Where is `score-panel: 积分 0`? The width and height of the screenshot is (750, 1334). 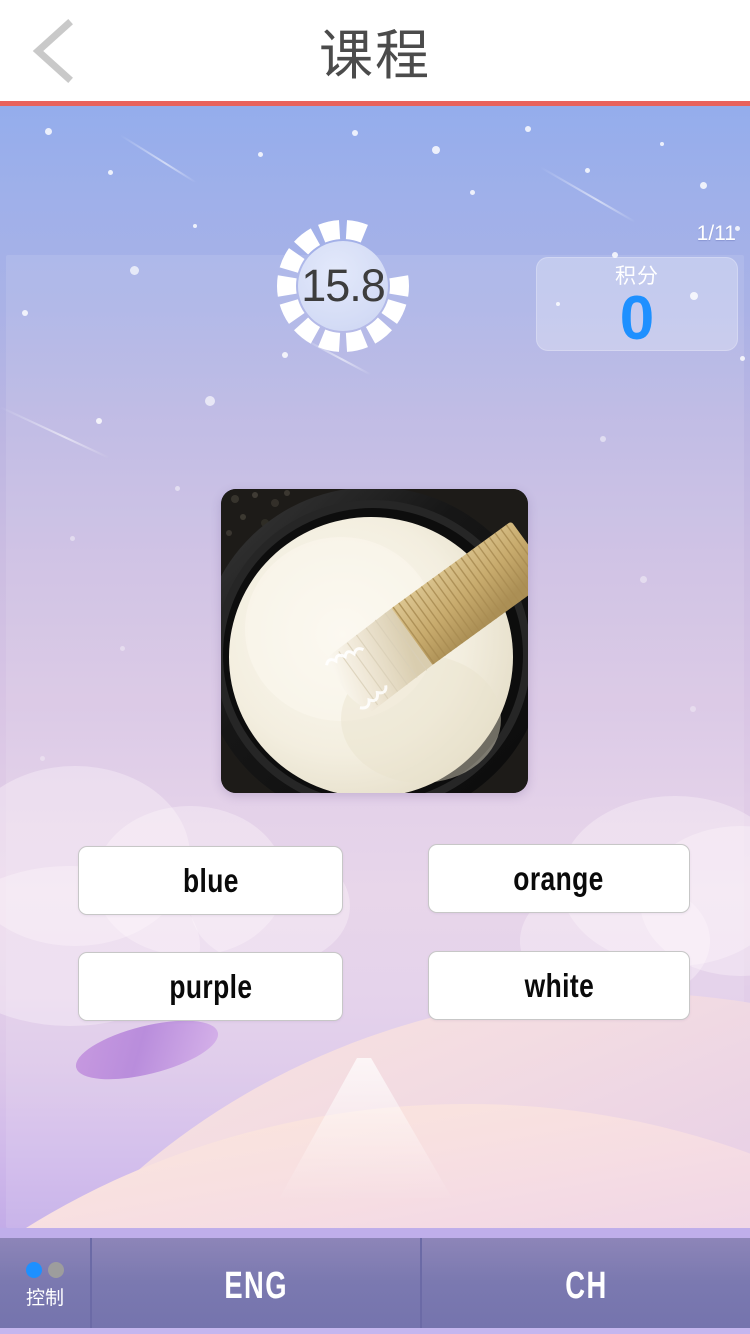
score-panel: 积分 0 is located at coordinates (637, 304).